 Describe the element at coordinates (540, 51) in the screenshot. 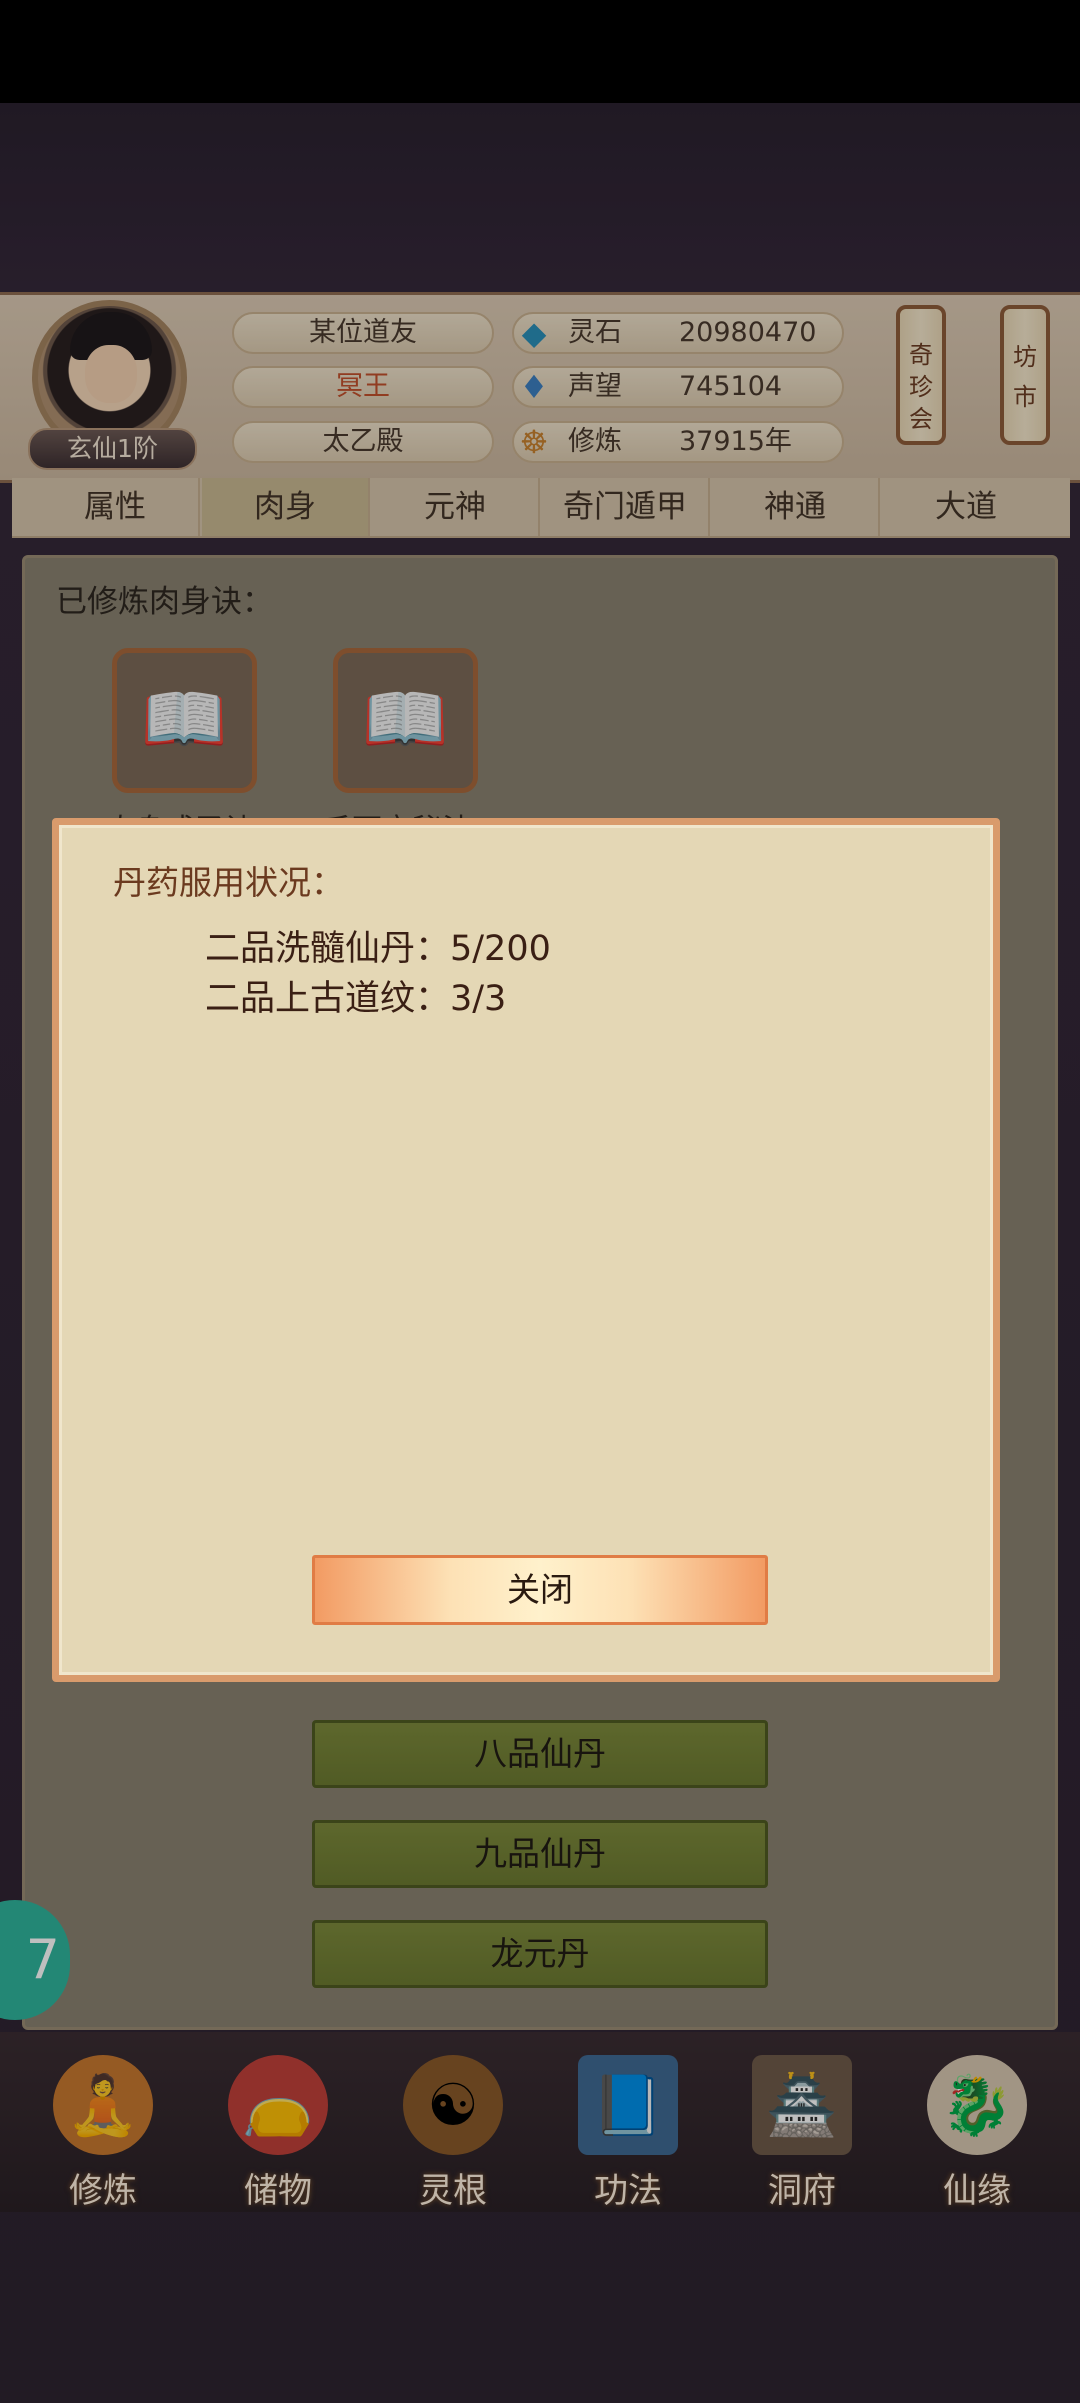

I see `status-bar` at that location.